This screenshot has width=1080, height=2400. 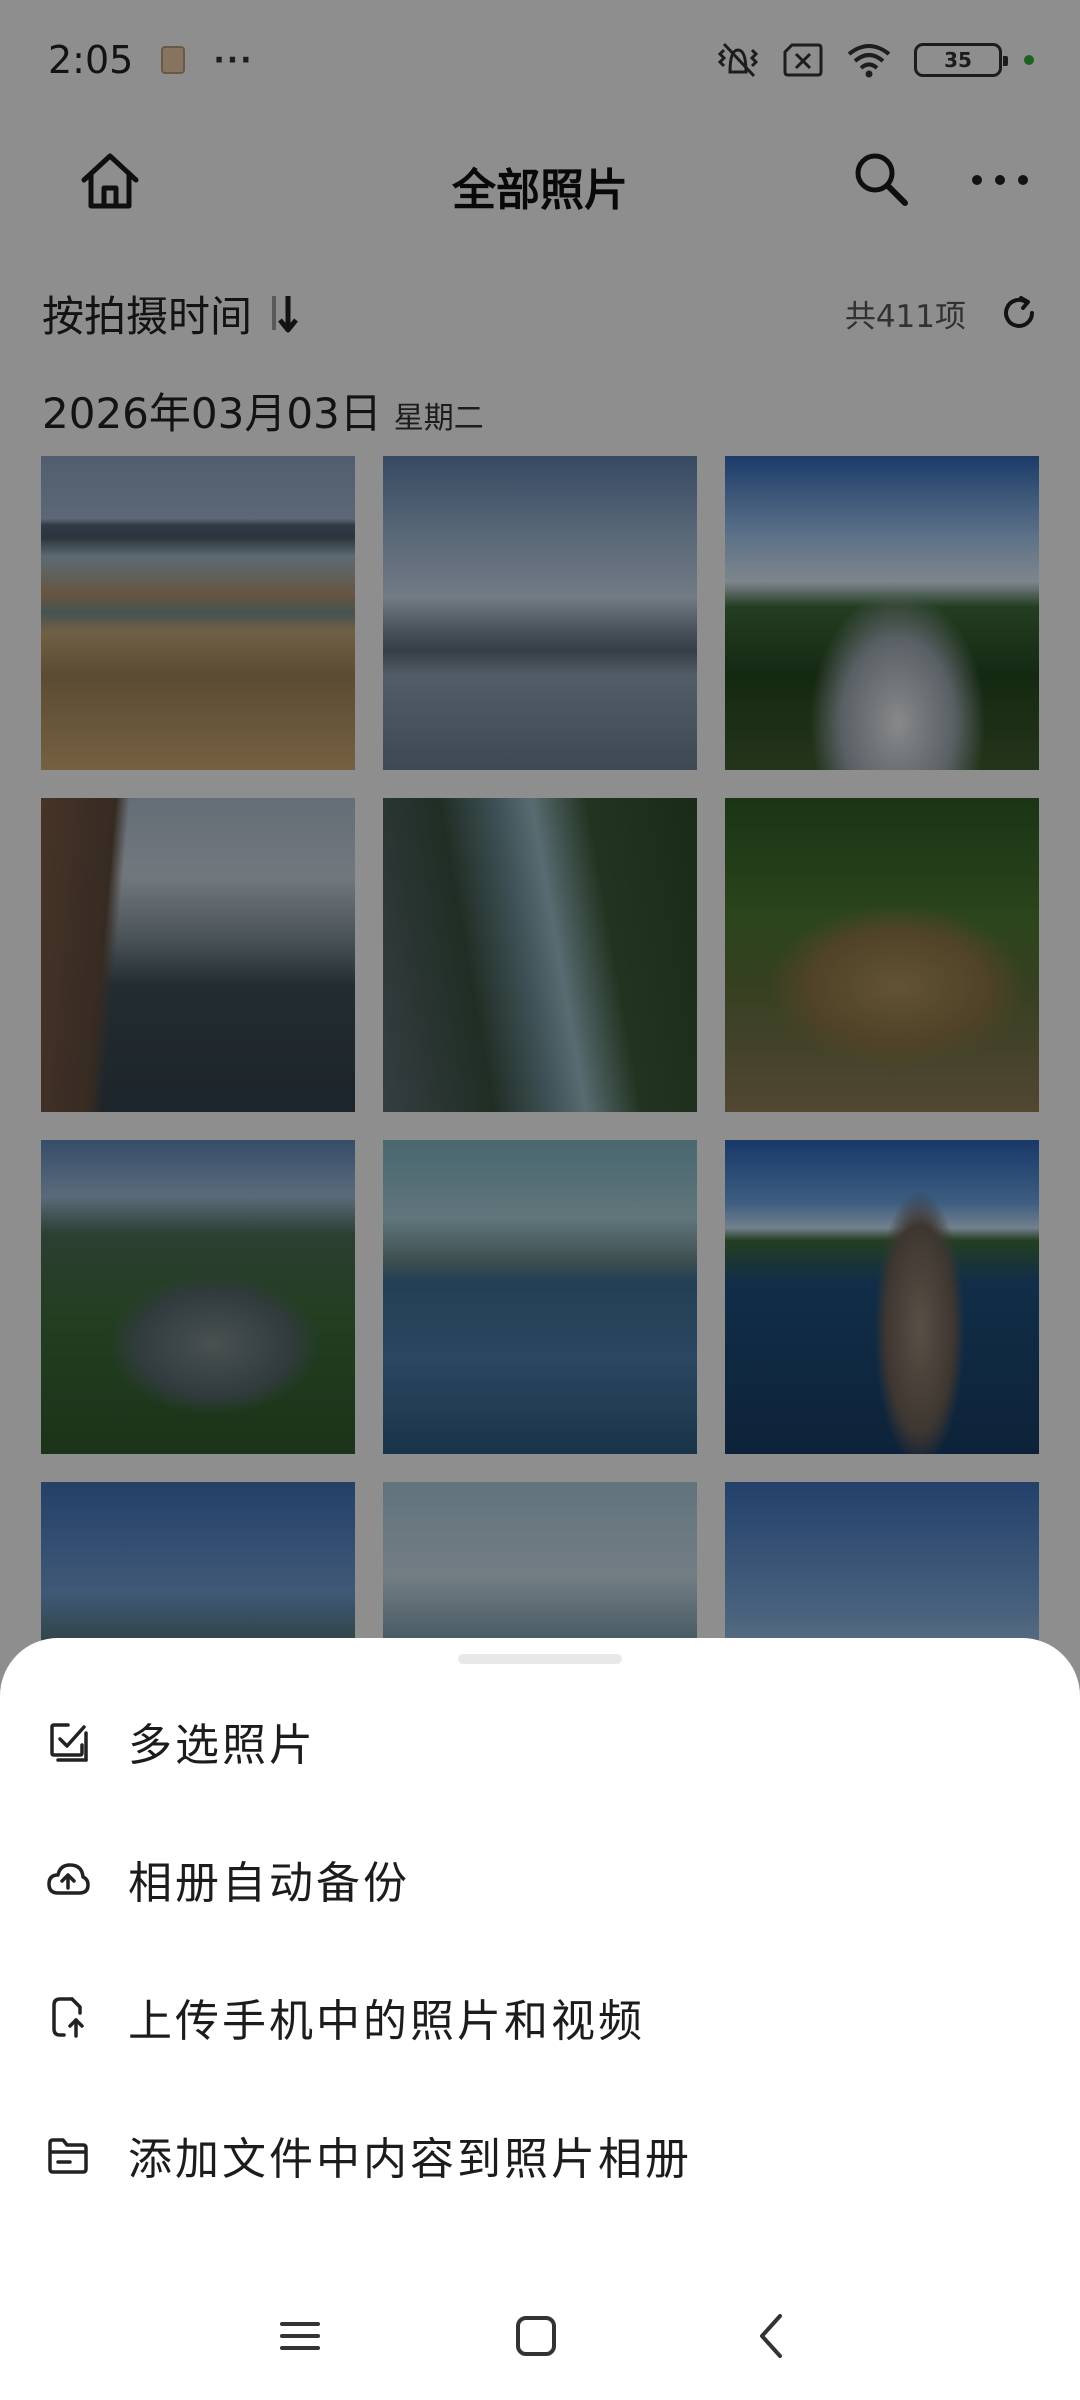 I want to click on recent-apps-icon, so click(x=300, y=2336).